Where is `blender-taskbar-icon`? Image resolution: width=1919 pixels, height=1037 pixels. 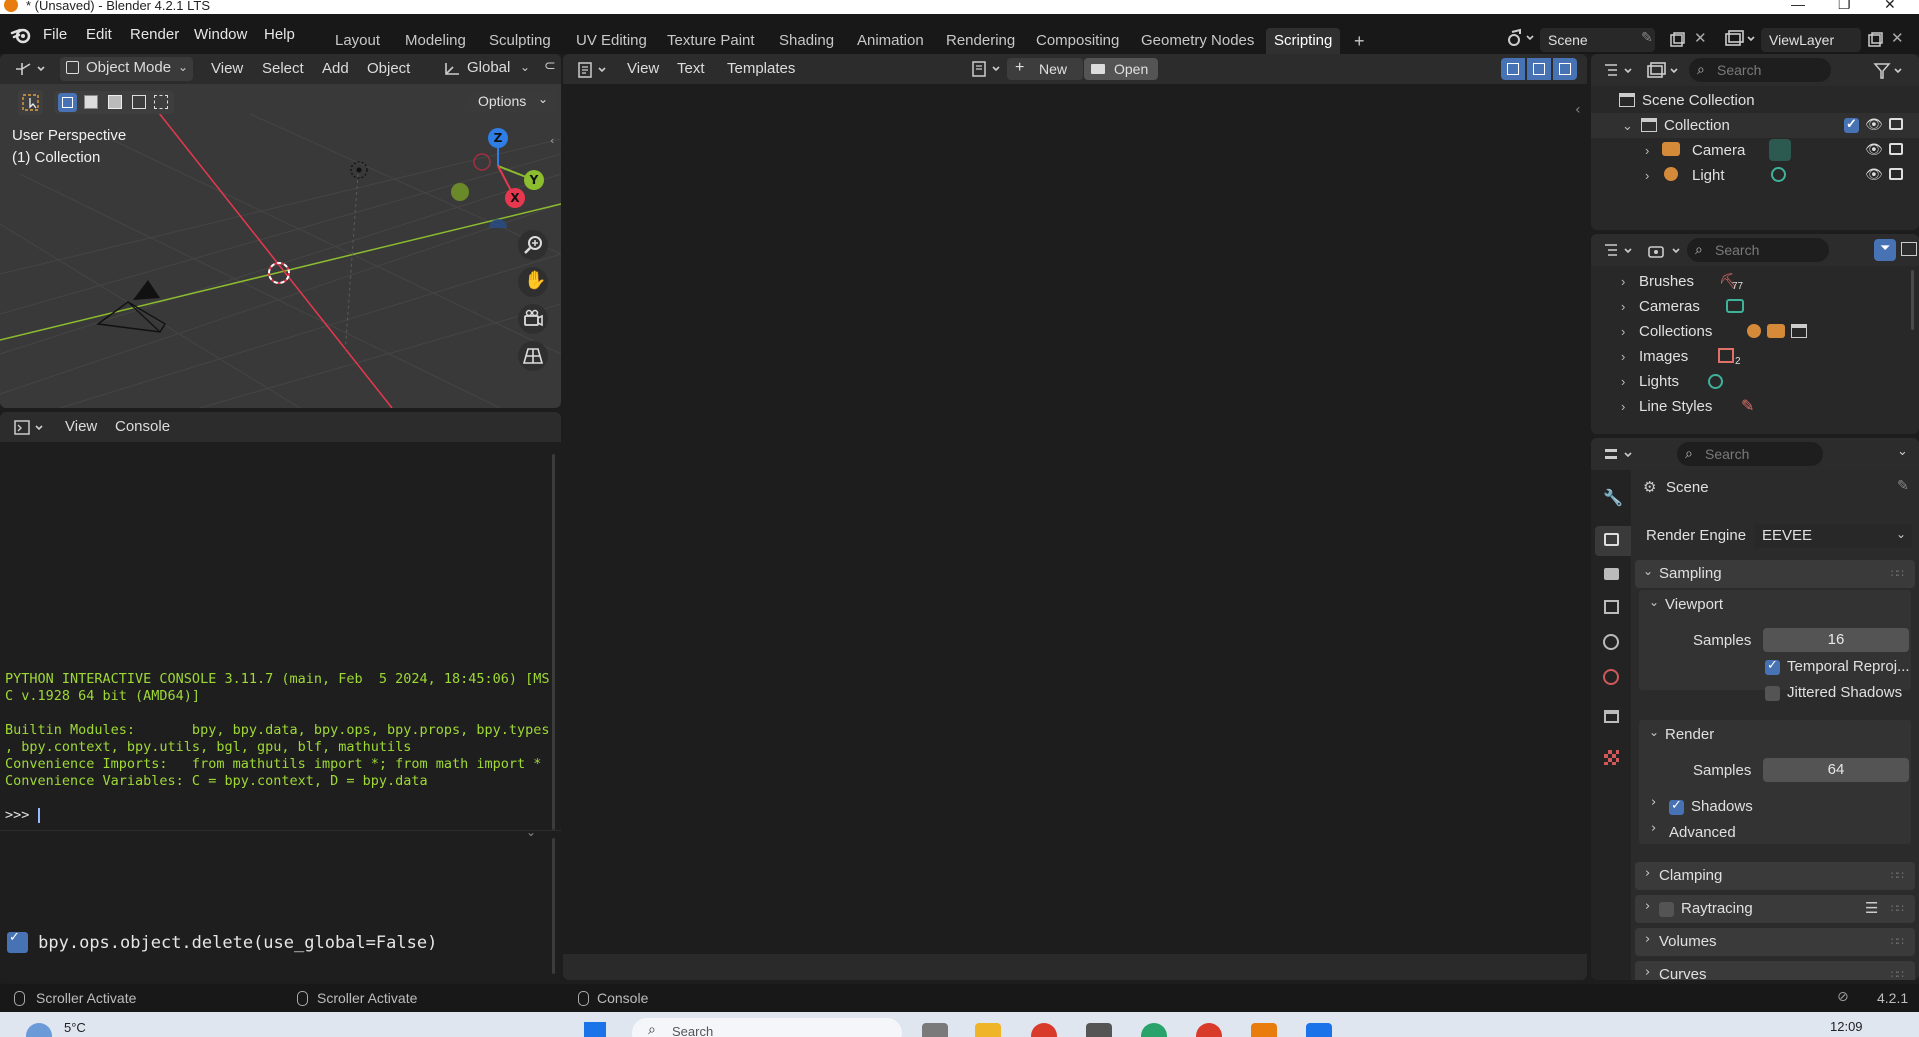 blender-taskbar-icon is located at coordinates (1264, 1030).